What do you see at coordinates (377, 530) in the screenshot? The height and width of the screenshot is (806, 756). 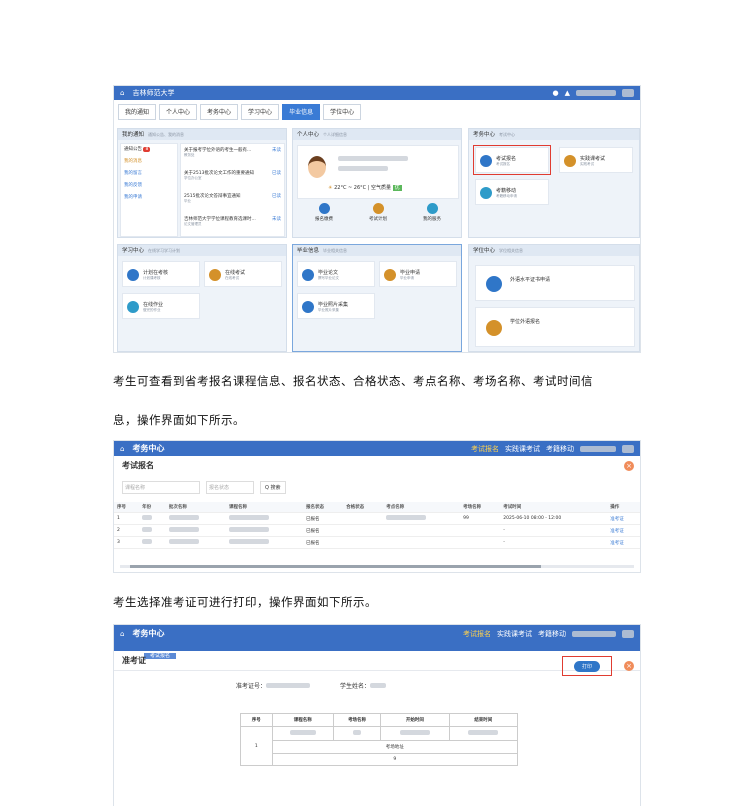 I see `table-row: 2 已报名 - 准考证` at bounding box center [377, 530].